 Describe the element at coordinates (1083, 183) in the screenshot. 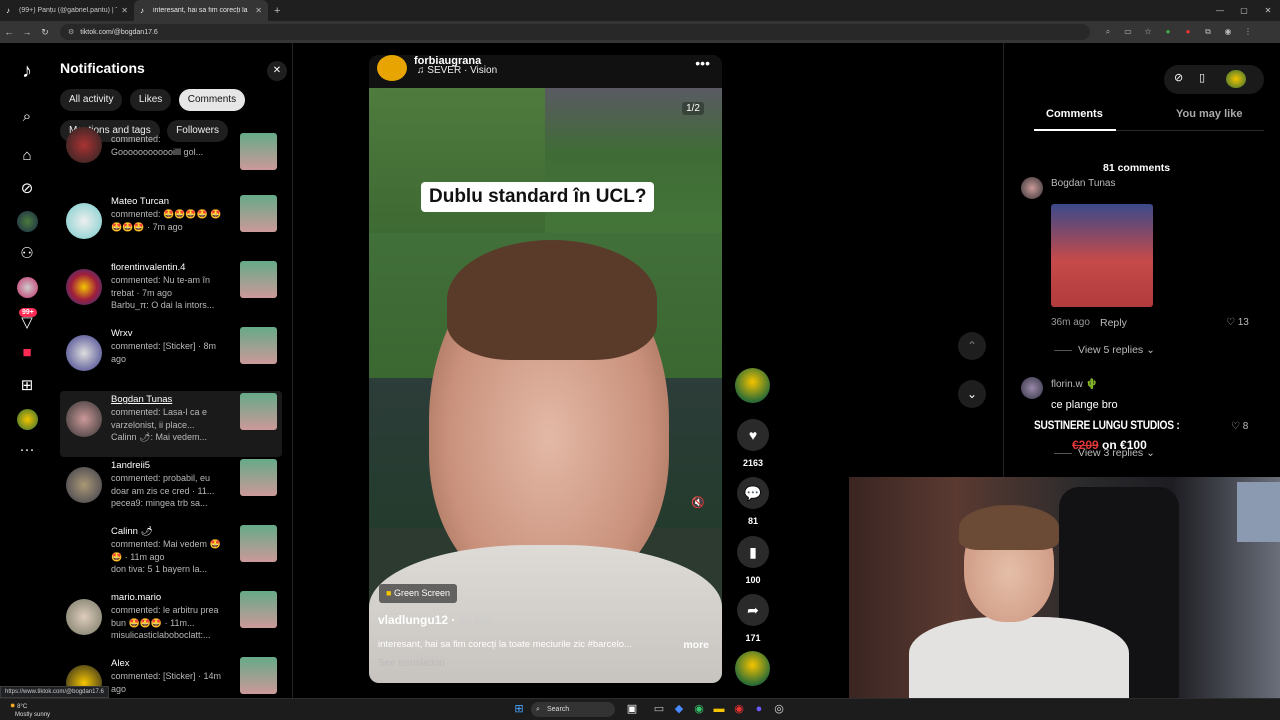

I see `commenter-name: Bogdan Tunas` at that location.